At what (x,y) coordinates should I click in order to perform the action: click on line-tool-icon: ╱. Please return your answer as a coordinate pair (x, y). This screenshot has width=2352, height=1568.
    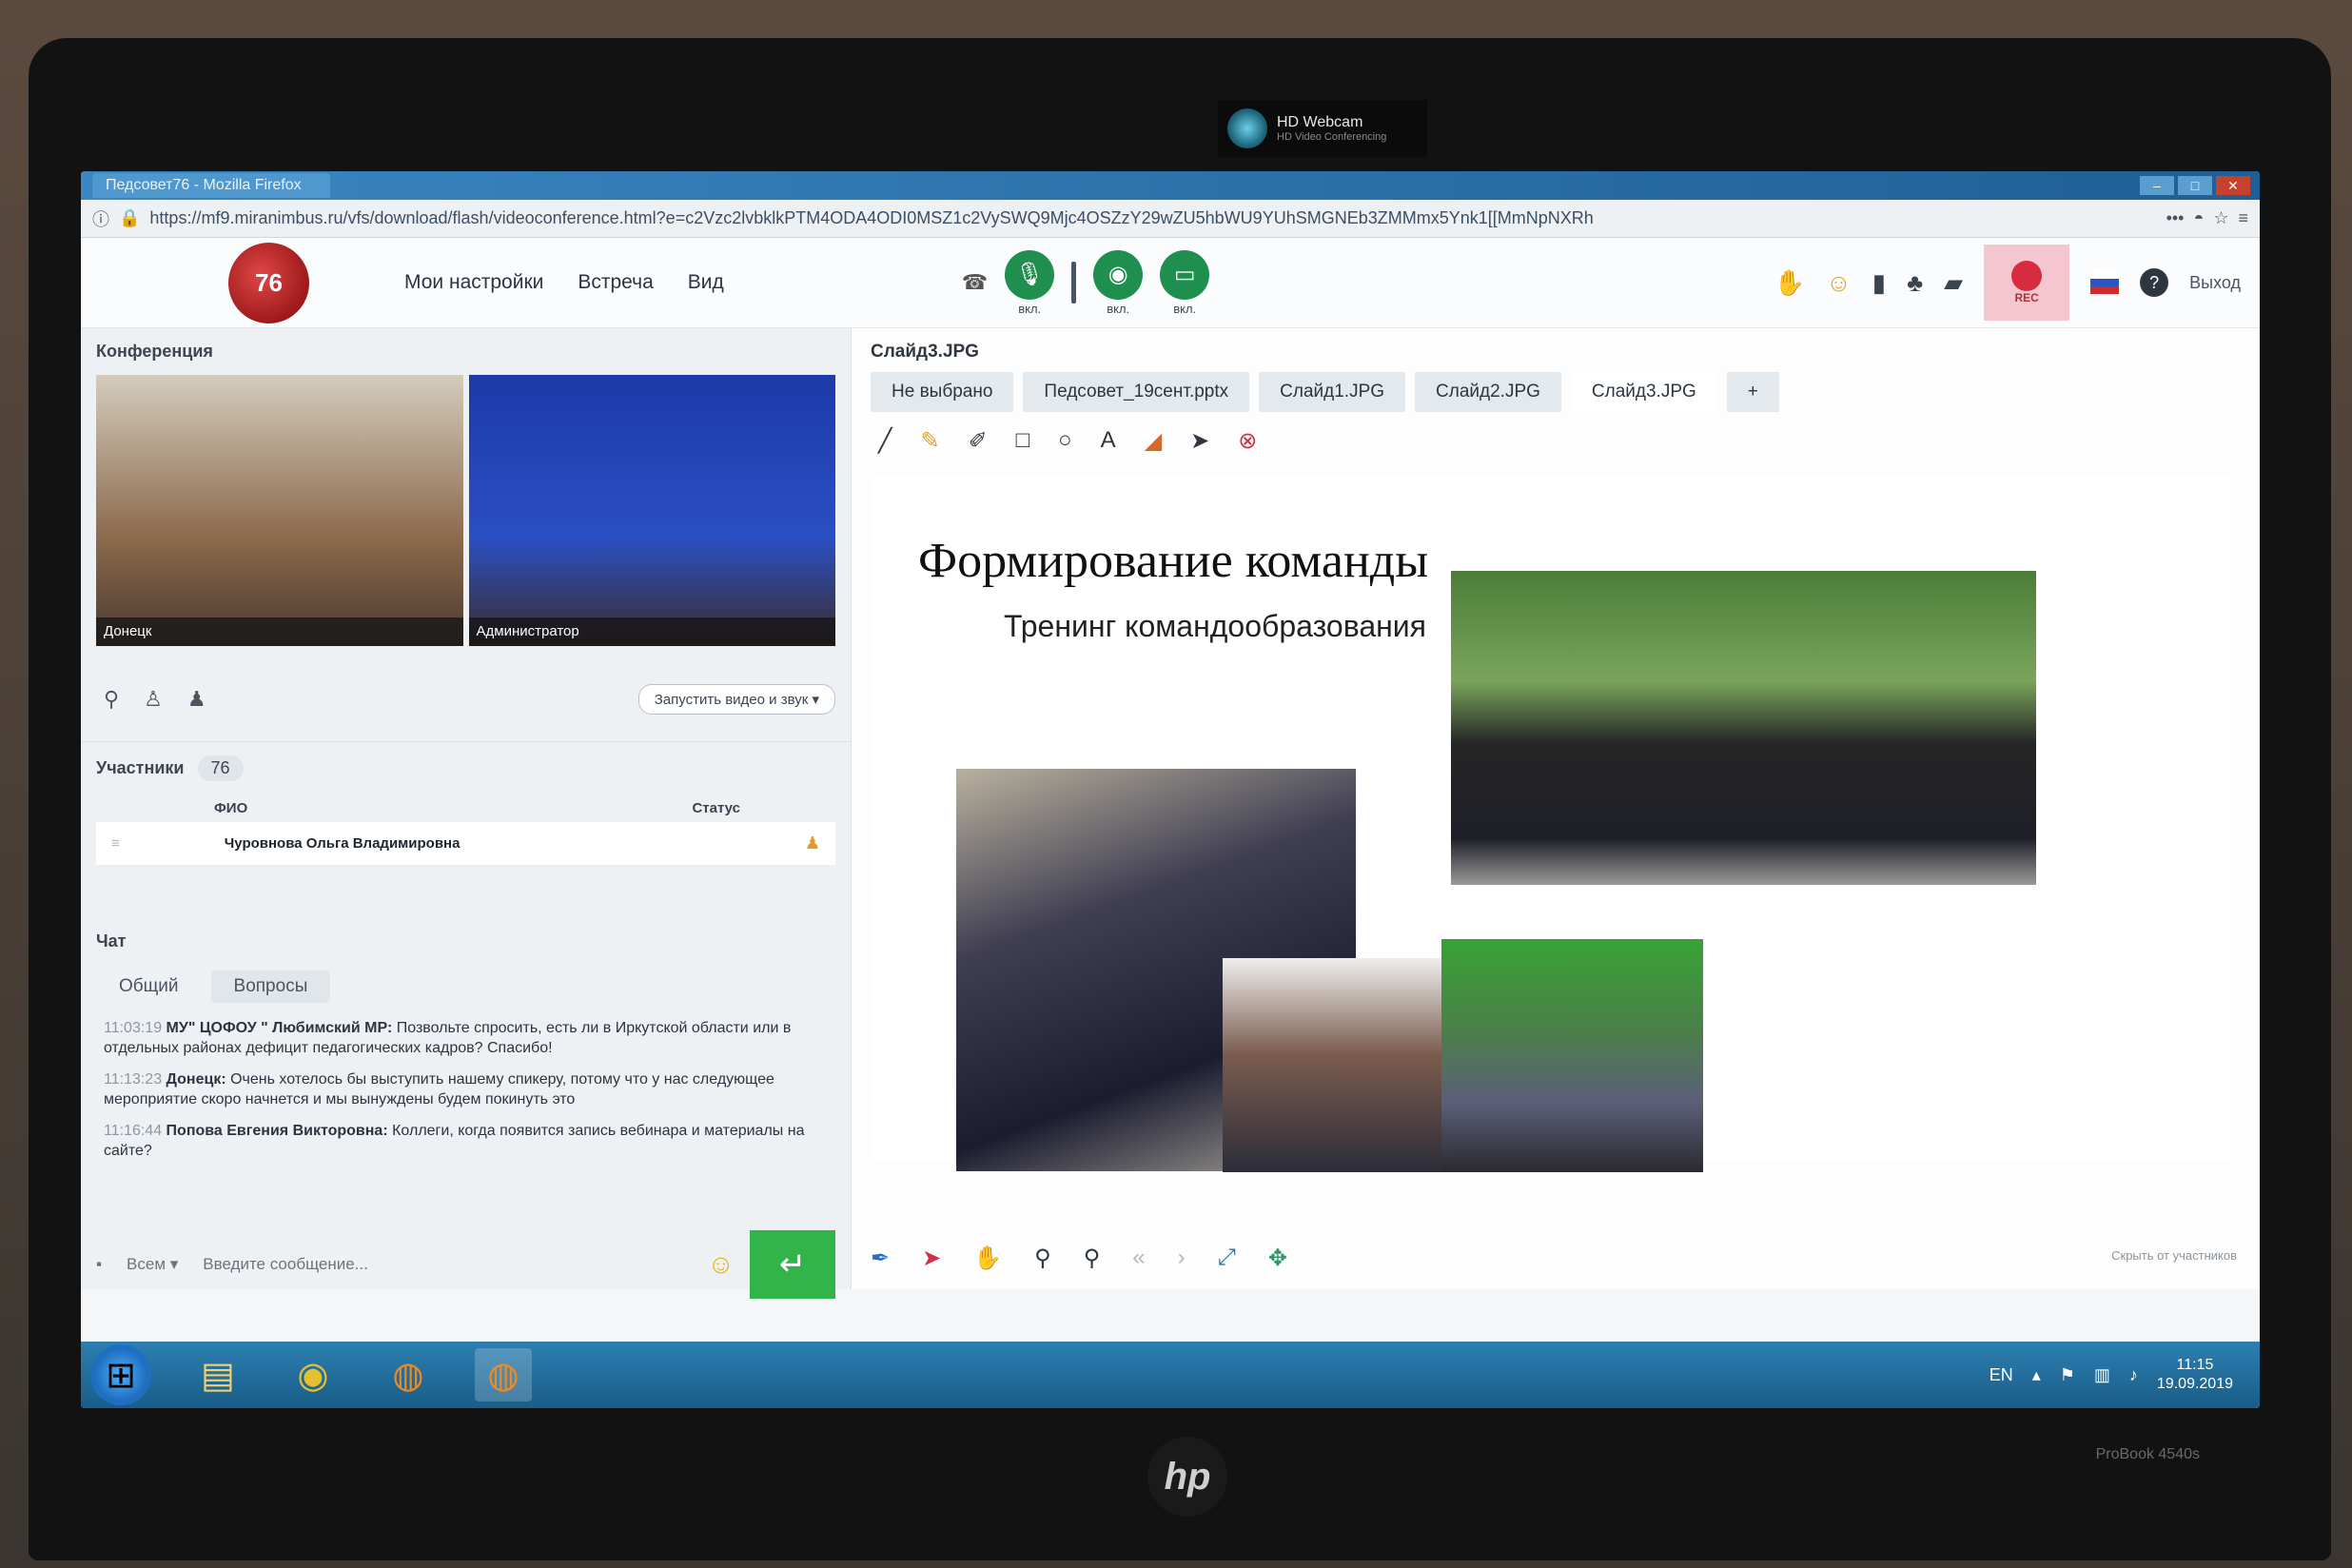
    Looking at the image, I should click on (885, 441).